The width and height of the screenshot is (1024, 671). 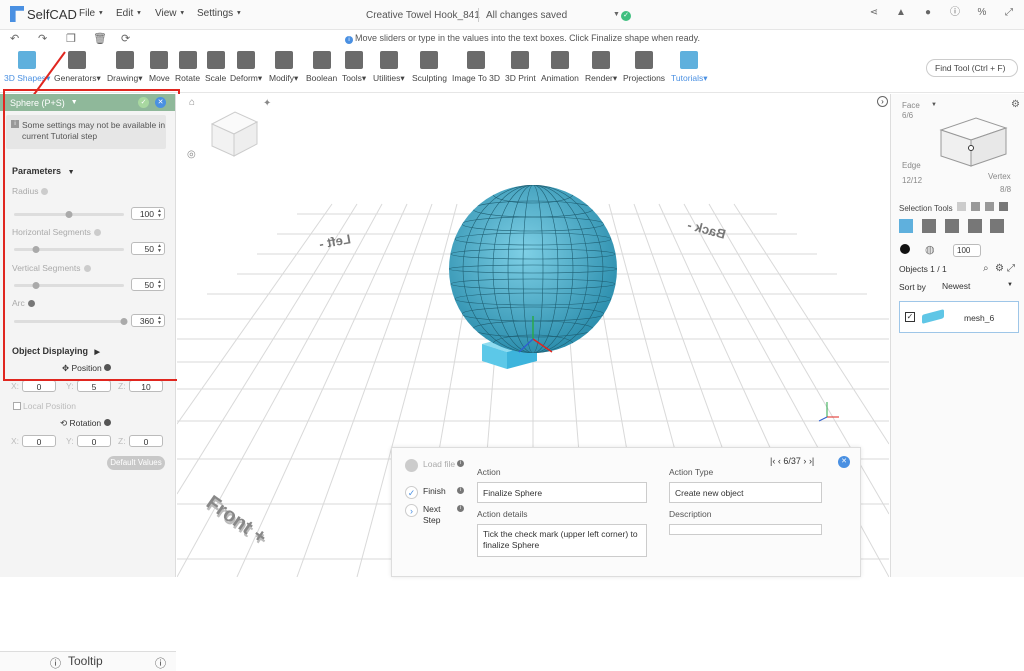 I want to click on close-tutorial-button: ✕, so click(x=844, y=462).